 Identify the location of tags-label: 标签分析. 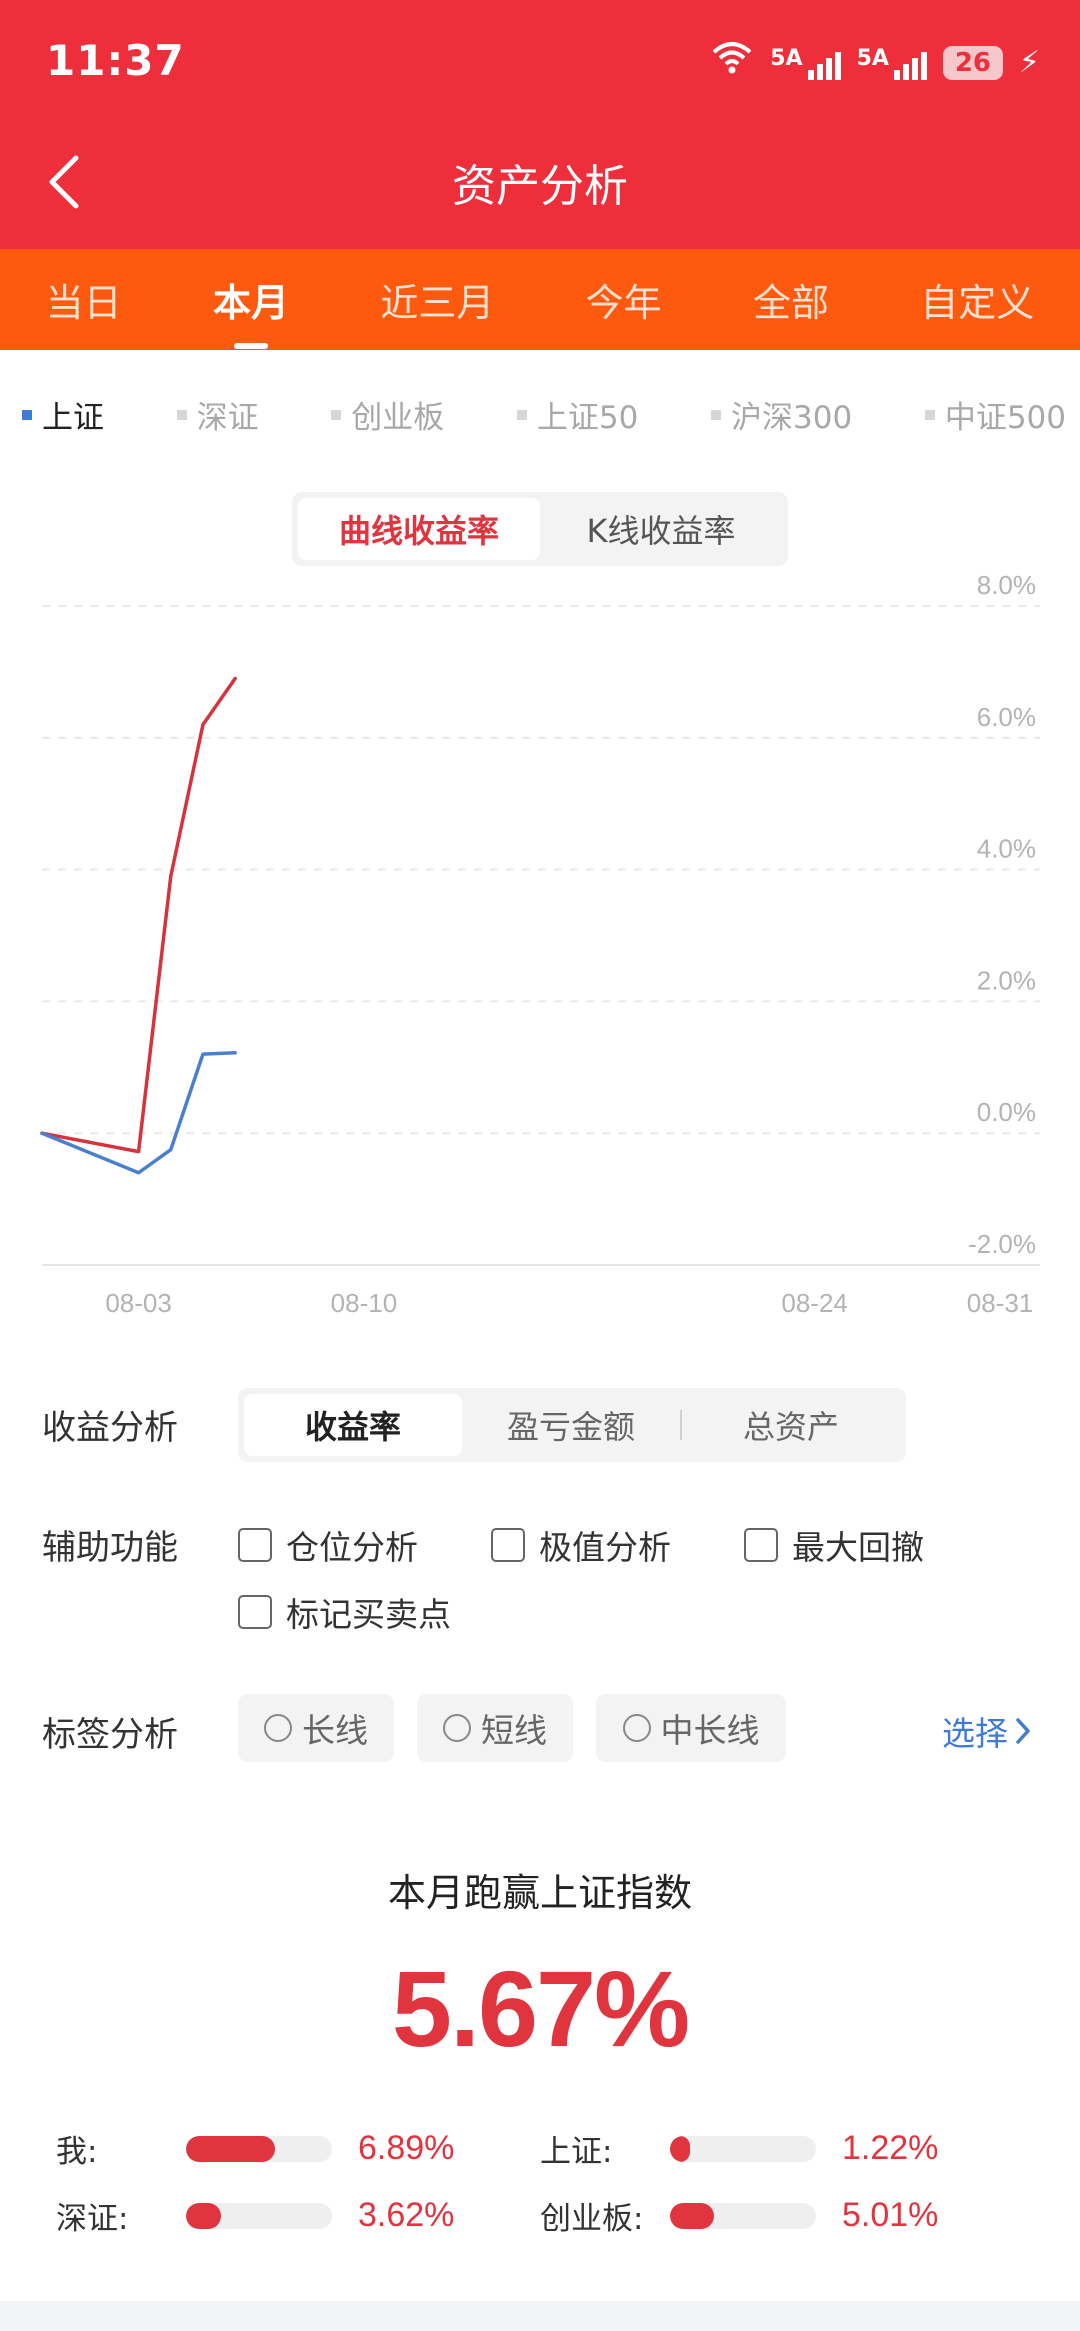
(110, 1735).